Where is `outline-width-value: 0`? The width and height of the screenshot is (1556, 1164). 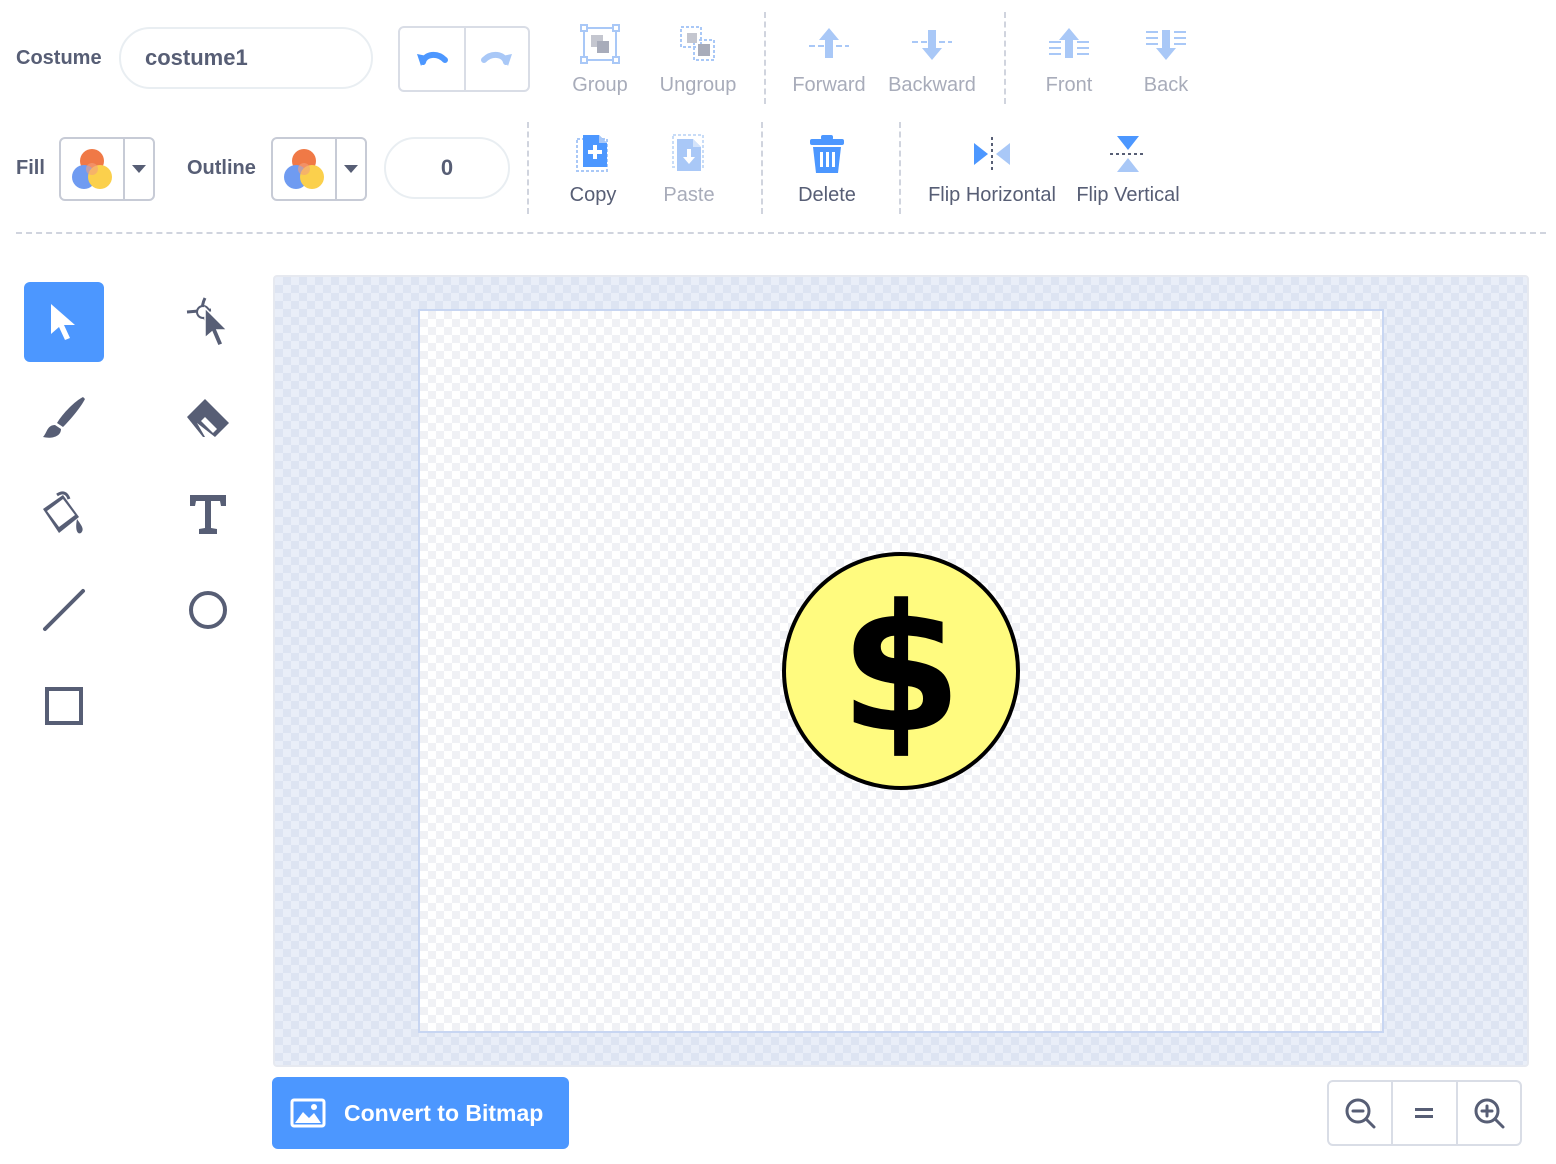
outline-width-value: 0 is located at coordinates (447, 167).